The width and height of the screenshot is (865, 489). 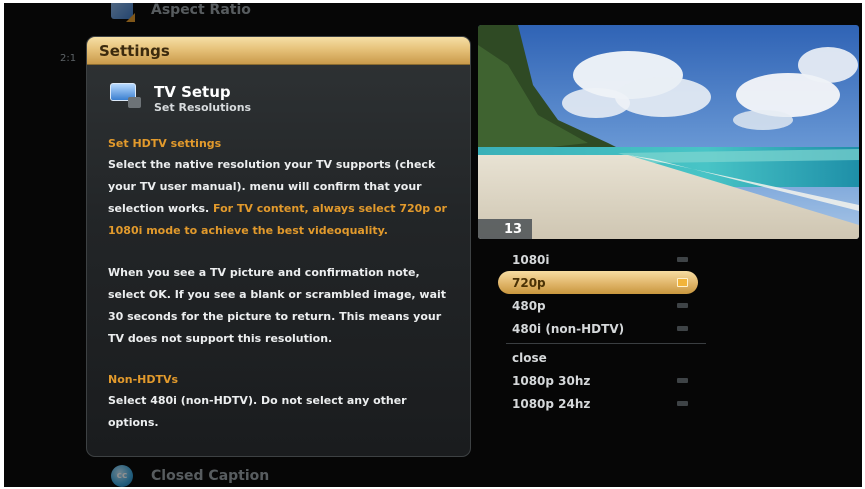 I want to click on selected-indicator-icon, so click(x=682, y=282).